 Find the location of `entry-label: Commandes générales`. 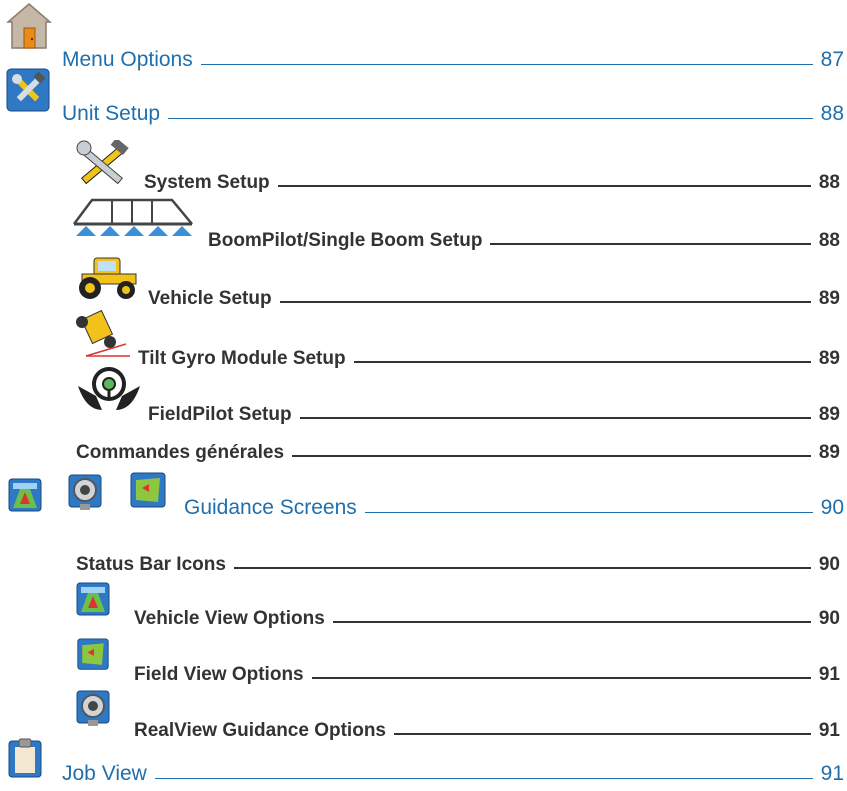

entry-label: Commandes générales is located at coordinates (180, 452).